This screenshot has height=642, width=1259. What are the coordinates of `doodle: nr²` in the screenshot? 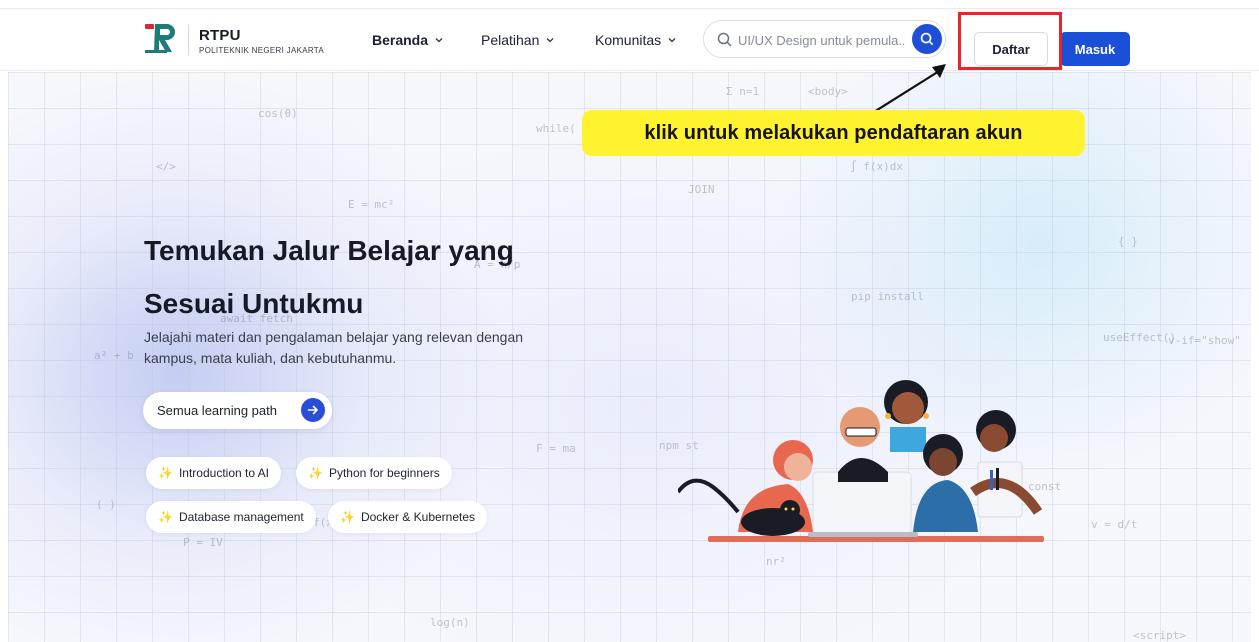 It's located at (776, 561).